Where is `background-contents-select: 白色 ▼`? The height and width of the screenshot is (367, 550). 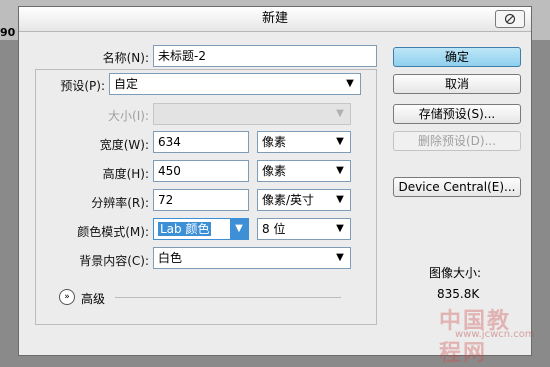
background-contents-select: 白色 ▼ is located at coordinates (252, 258).